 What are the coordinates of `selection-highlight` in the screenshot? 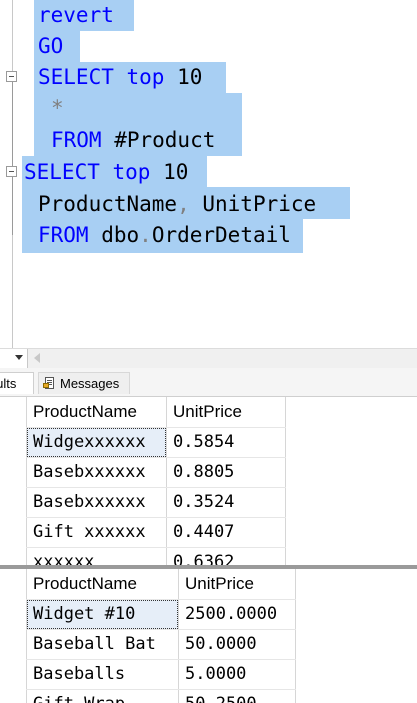 It's located at (138, 108).